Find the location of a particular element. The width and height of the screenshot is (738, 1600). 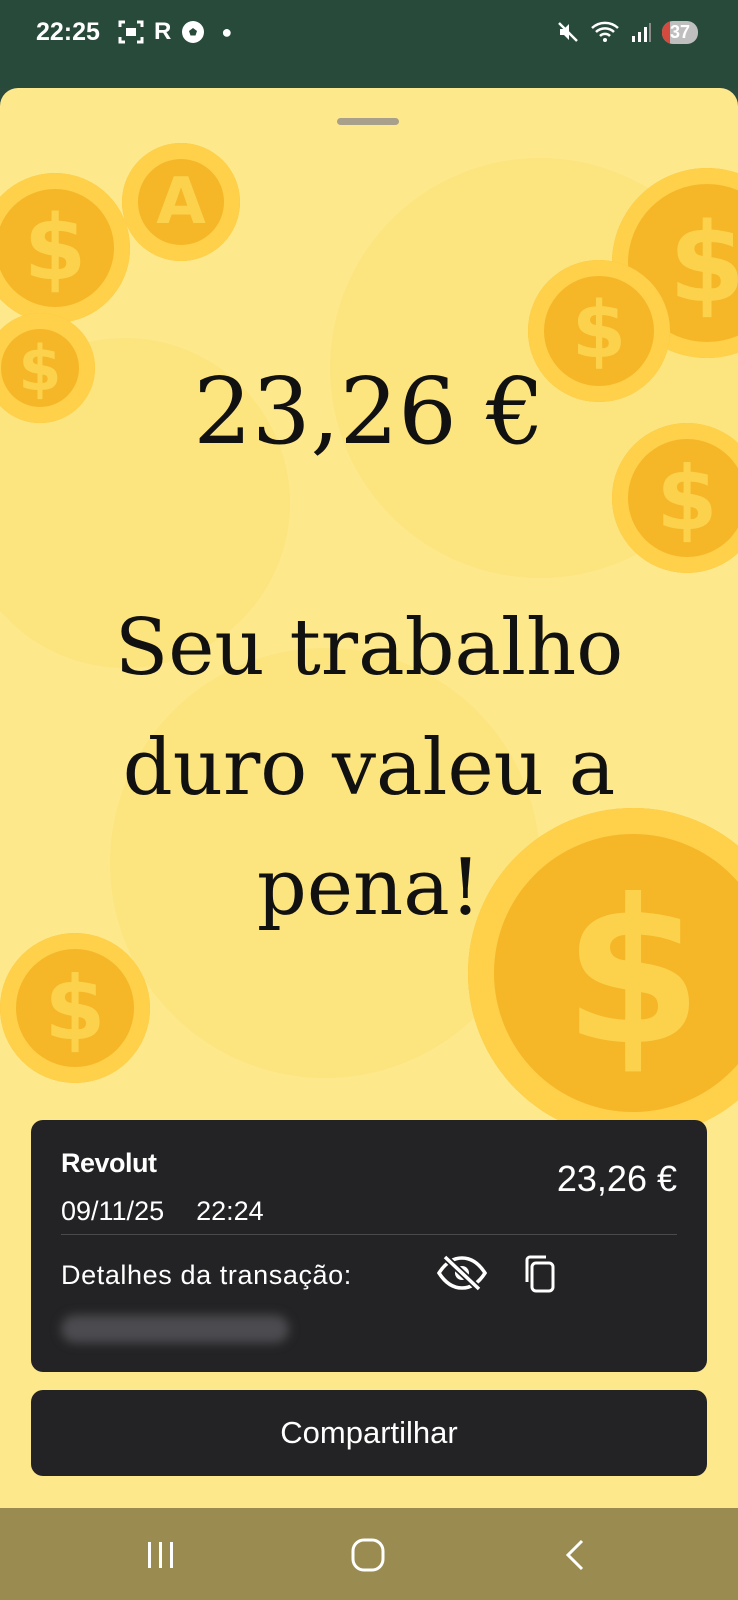

copy-icon is located at coordinates (540, 1274).